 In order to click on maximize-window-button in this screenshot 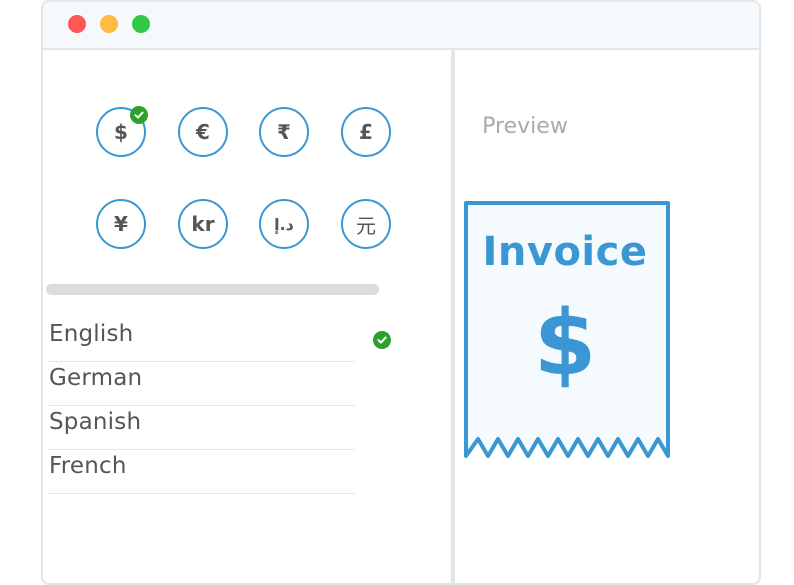, I will do `click(141, 24)`.